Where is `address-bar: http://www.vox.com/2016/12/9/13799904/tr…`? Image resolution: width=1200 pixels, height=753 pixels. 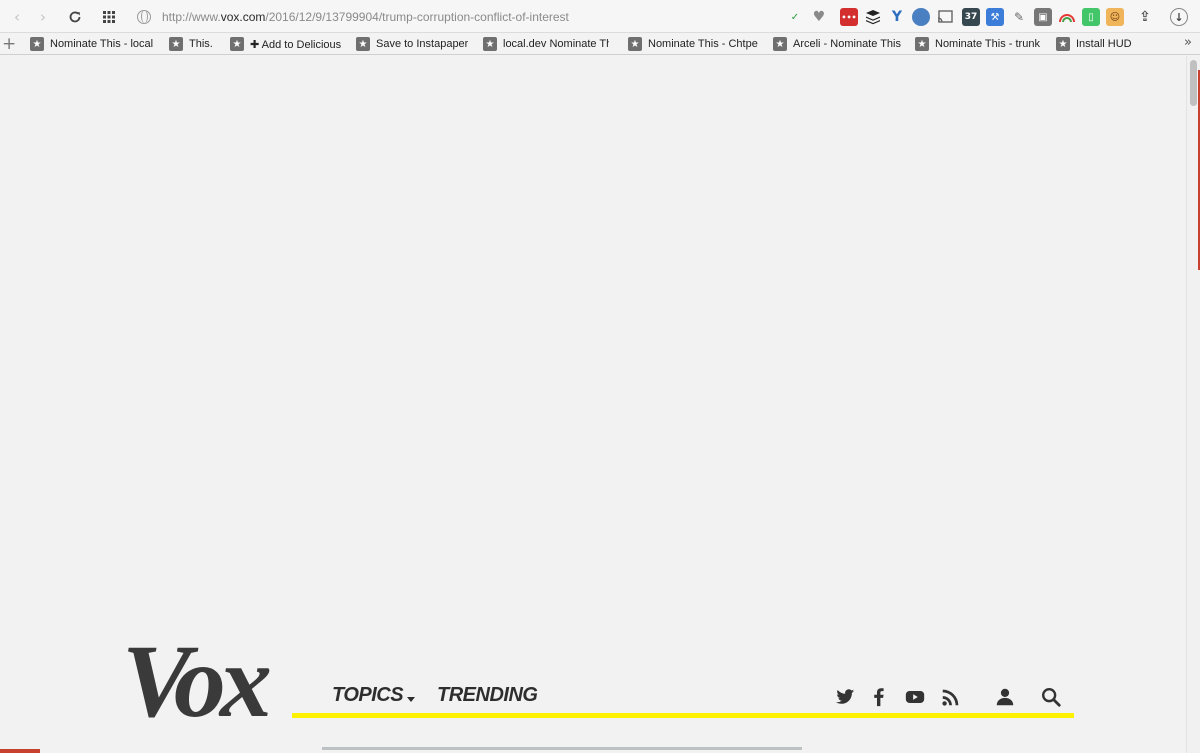
address-bar: http://www.vox.com/2016/12/9/13799904/tr… is located at coordinates (457, 17).